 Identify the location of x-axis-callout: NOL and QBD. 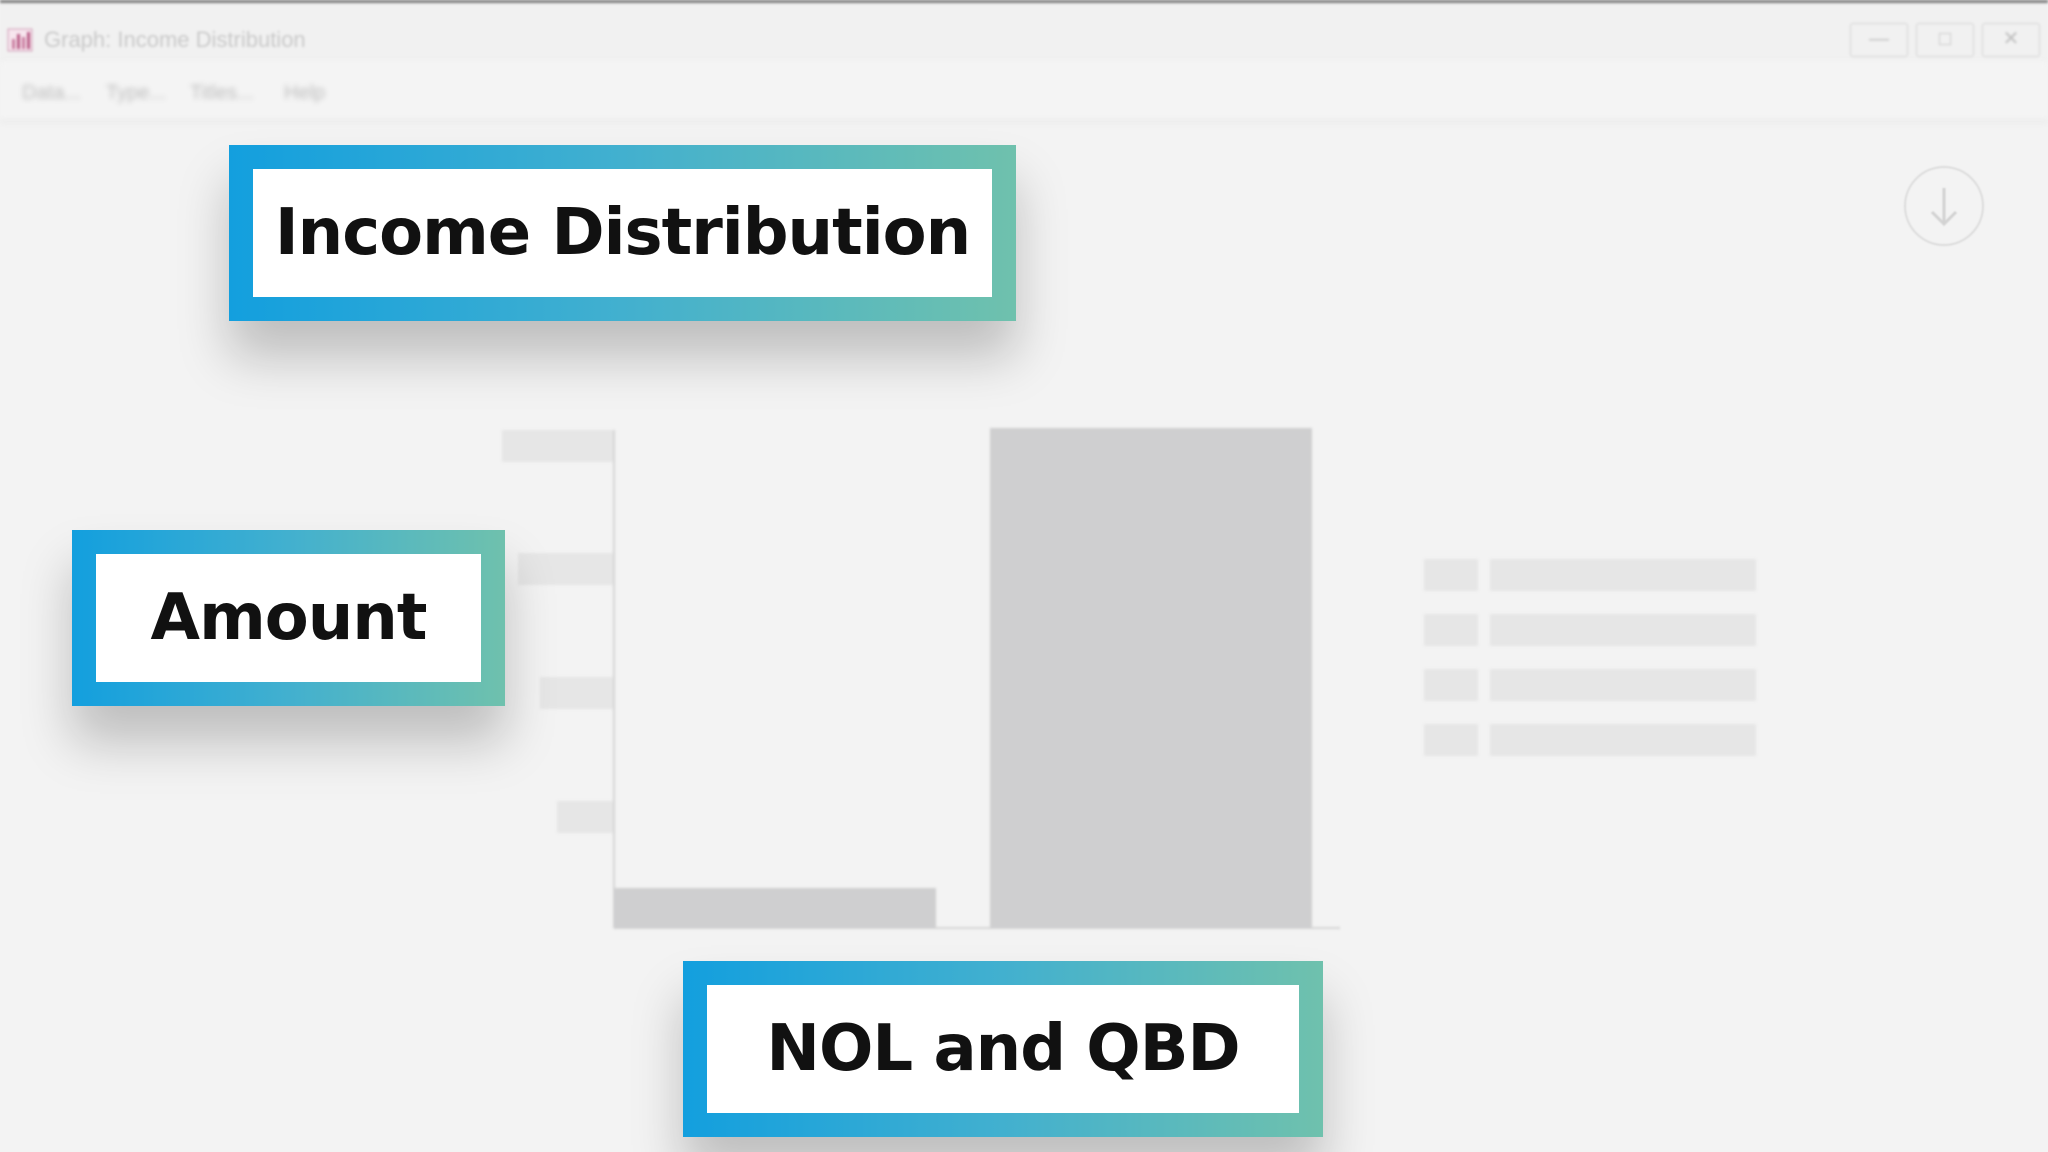
(1003, 1049).